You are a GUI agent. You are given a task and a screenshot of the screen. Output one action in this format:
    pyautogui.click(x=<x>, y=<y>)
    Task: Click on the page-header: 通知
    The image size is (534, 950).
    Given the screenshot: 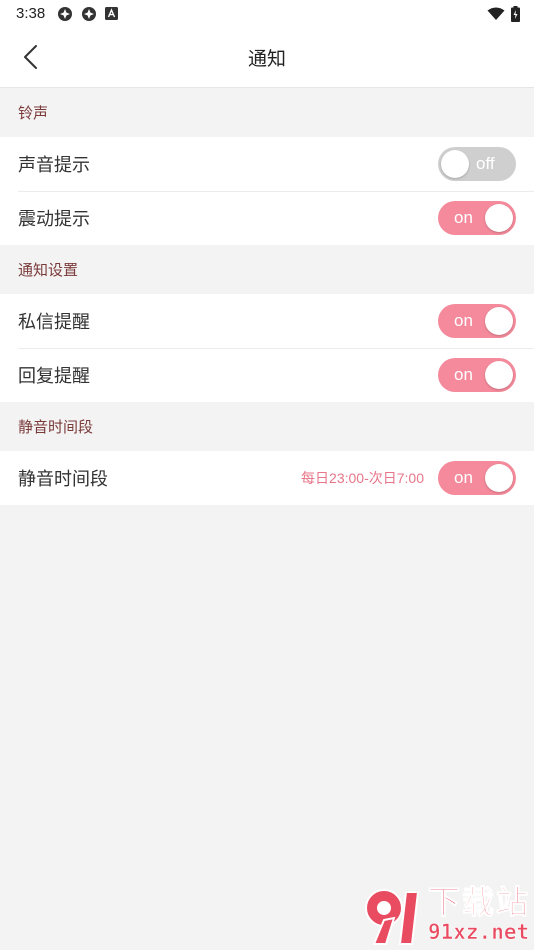 What is the action you would take?
    pyautogui.click(x=267, y=57)
    